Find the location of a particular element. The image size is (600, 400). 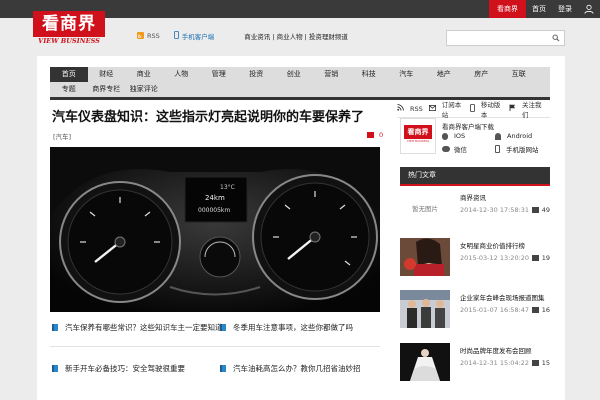

wechat-icon is located at coordinates (446, 149).